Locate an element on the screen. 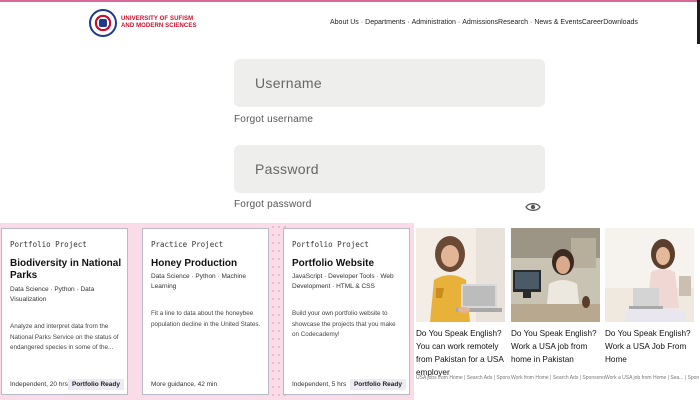 This screenshot has height=400, width=700. show-password-eye-icon is located at coordinates (533, 207).